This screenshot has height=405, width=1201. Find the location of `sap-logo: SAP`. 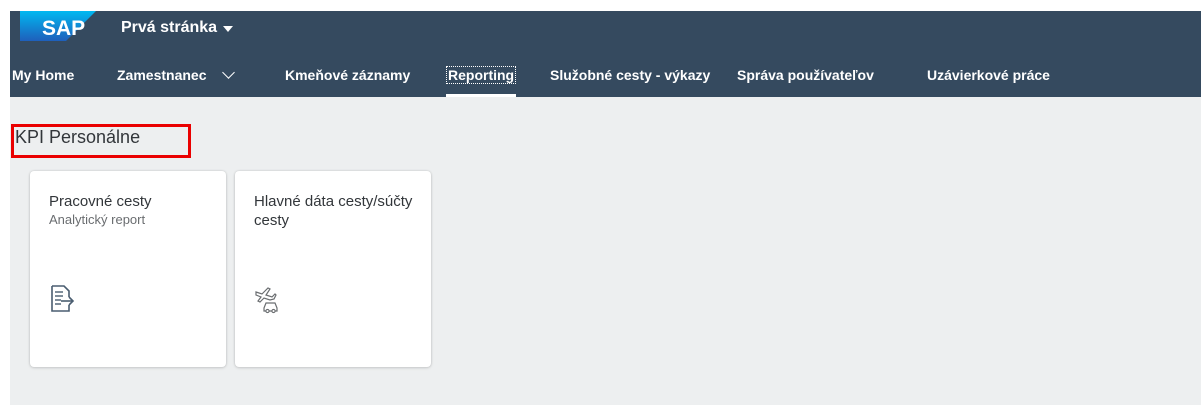

sap-logo: SAP is located at coordinates (58, 26).